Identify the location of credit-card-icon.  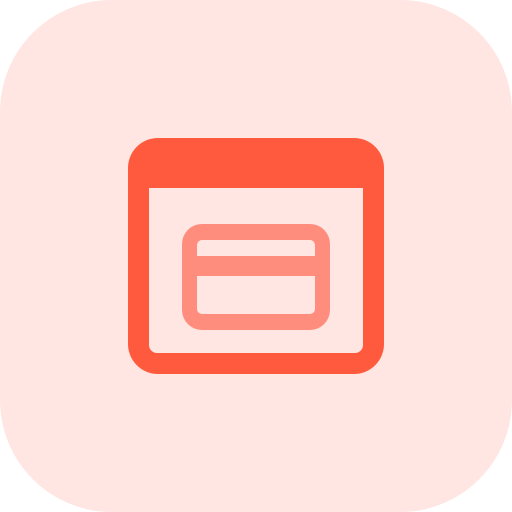
(256, 277).